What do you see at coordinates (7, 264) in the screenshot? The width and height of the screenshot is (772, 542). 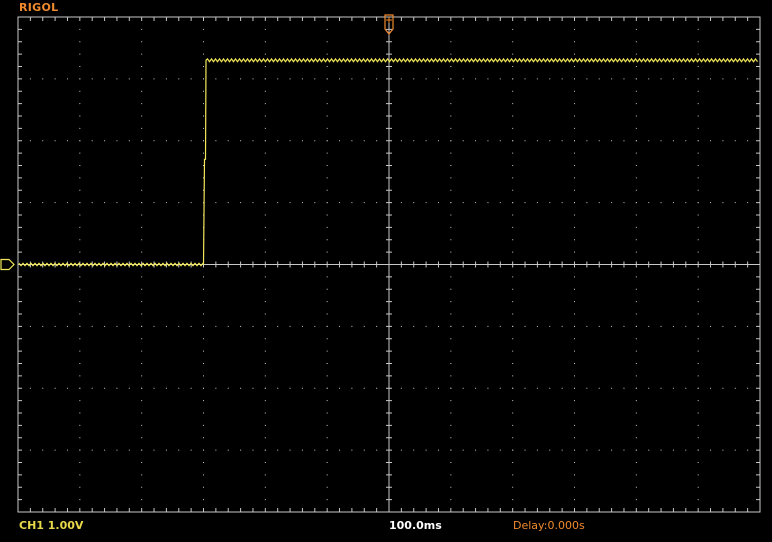 I see `channel-ground-icon` at bounding box center [7, 264].